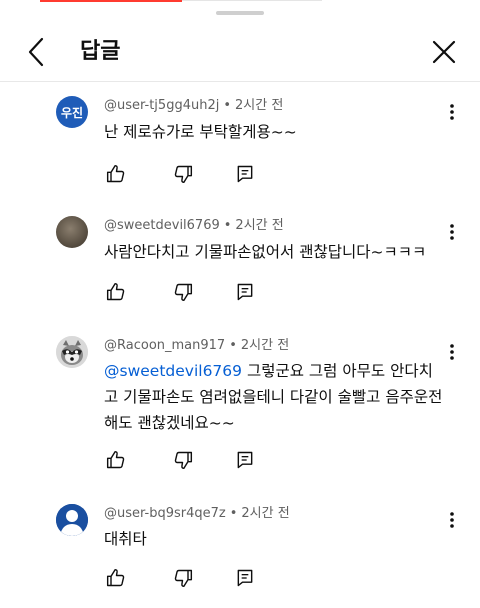  I want to click on back-arrow-icon, so click(36, 52).